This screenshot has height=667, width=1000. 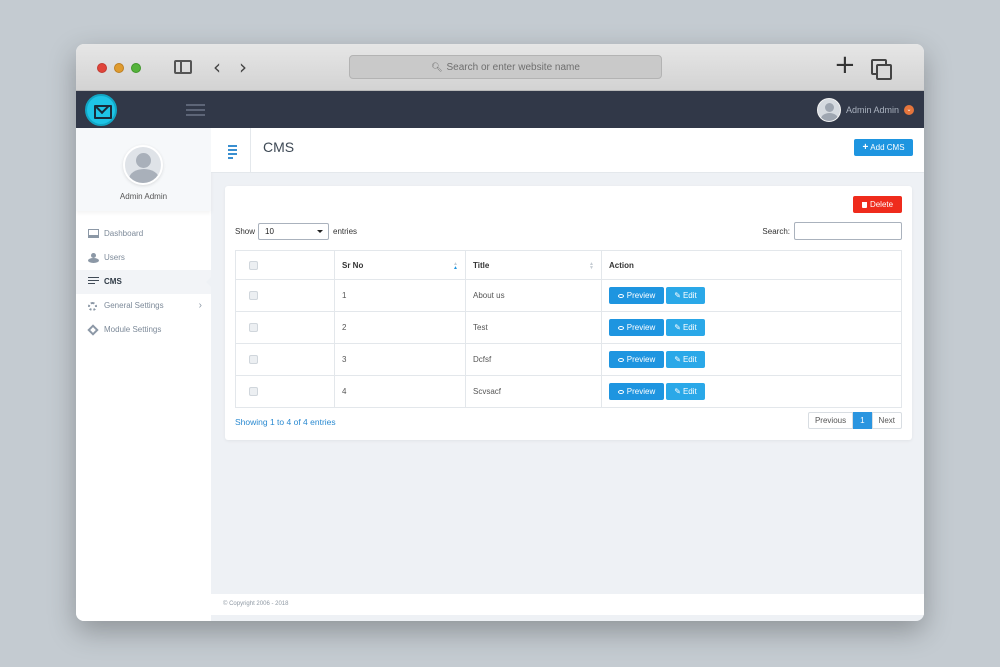 I want to click on minimize-window-button, so click(x=119, y=68).